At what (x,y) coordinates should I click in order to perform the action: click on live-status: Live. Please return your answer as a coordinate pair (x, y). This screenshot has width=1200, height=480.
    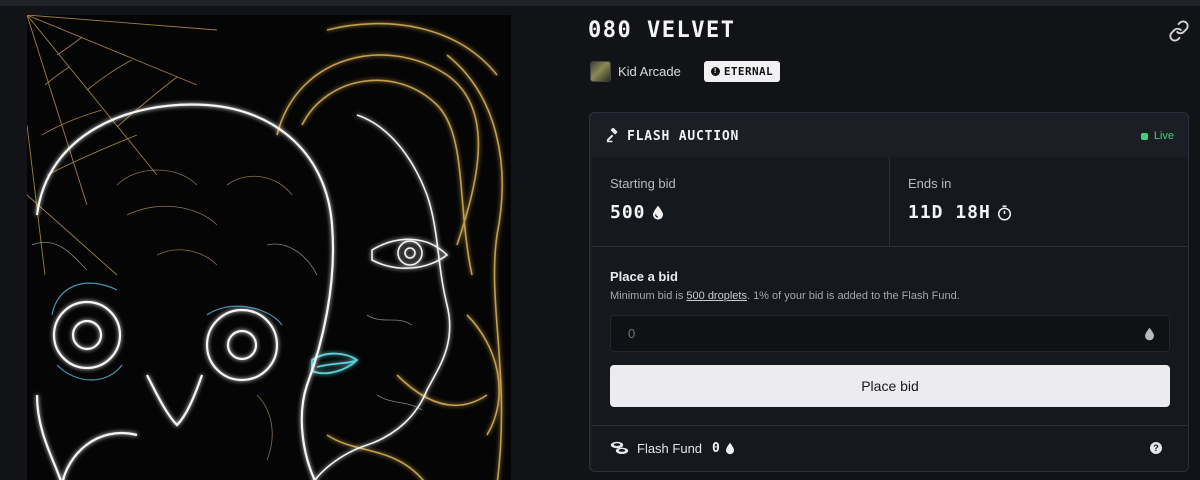
    Looking at the image, I should click on (1157, 136).